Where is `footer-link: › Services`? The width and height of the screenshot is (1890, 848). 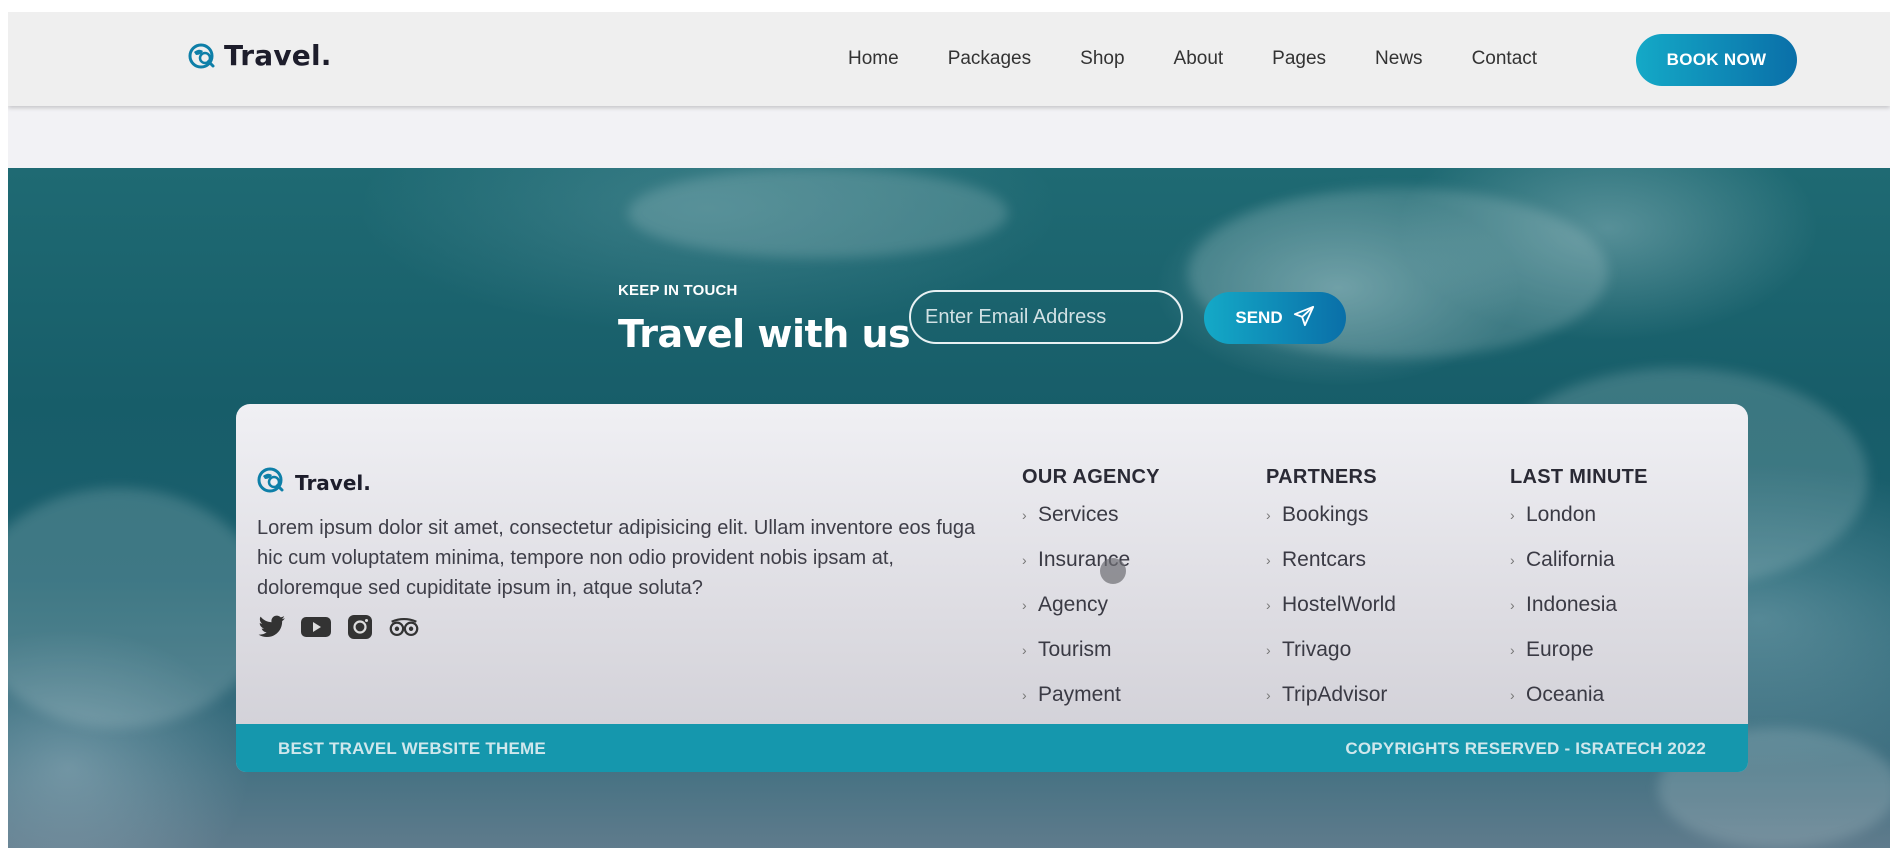 footer-link: › Services is located at coordinates (1091, 514).